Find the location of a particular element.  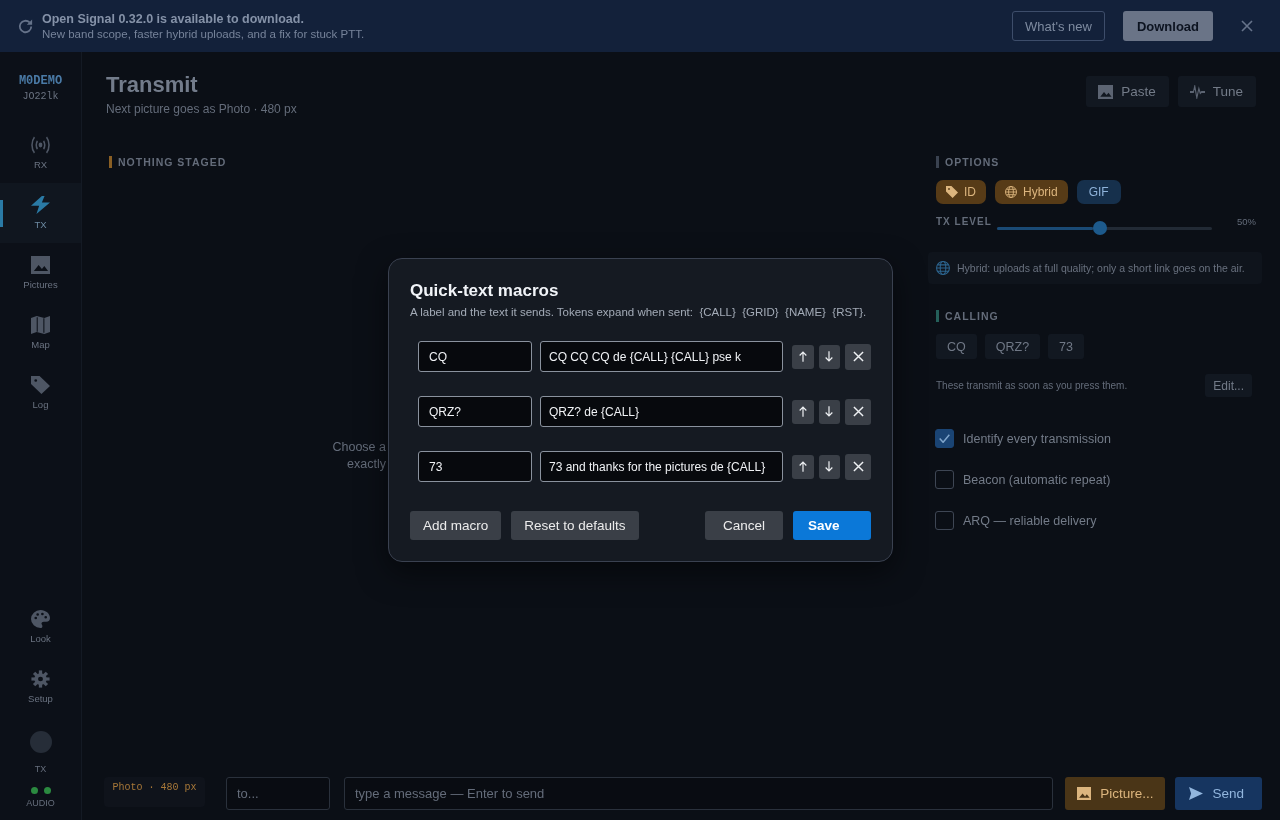

checkbox-label: Beacon (automatic repeat) is located at coordinates (1037, 479).